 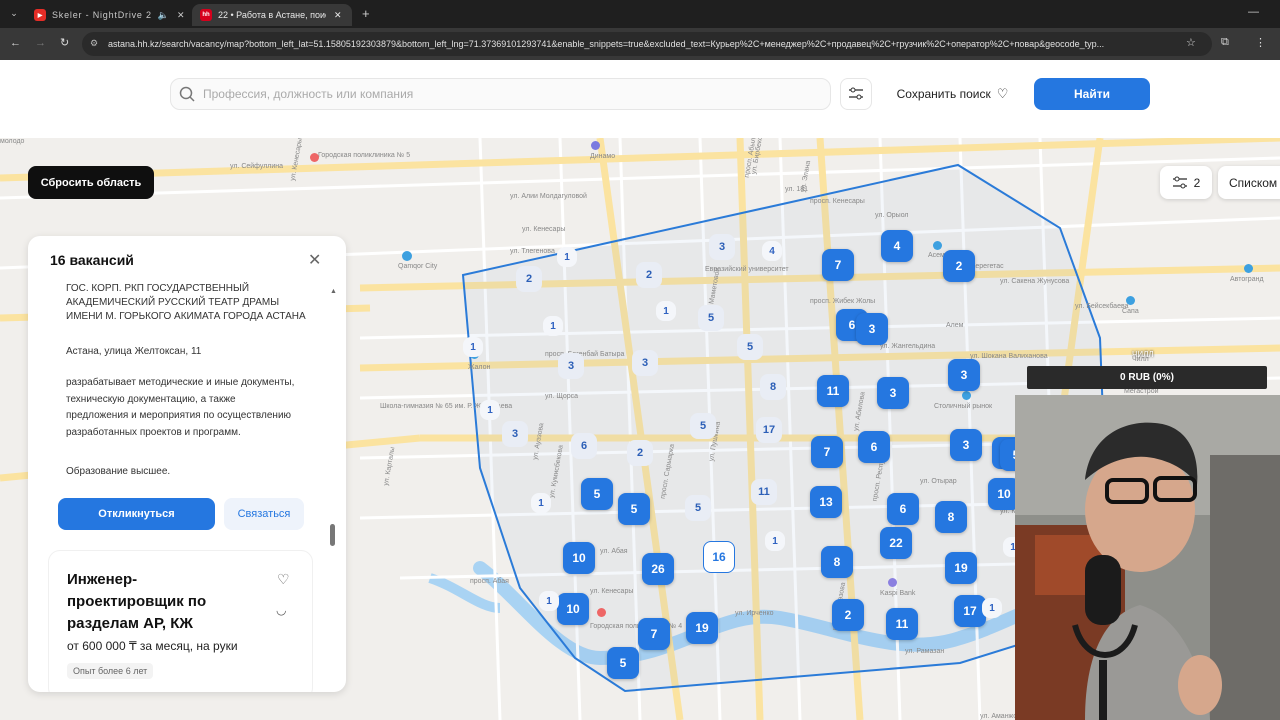 I want to click on filters-button, so click(x=856, y=94).